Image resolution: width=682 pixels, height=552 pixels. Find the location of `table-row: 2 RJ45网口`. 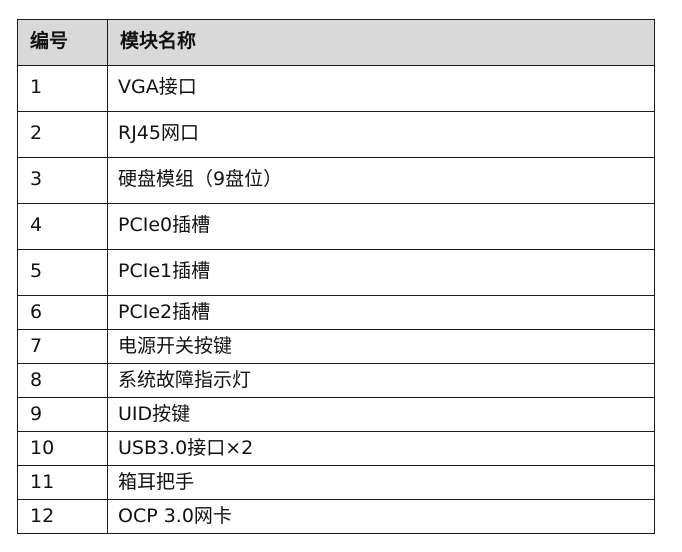

table-row: 2 RJ45网口 is located at coordinates (336, 134).